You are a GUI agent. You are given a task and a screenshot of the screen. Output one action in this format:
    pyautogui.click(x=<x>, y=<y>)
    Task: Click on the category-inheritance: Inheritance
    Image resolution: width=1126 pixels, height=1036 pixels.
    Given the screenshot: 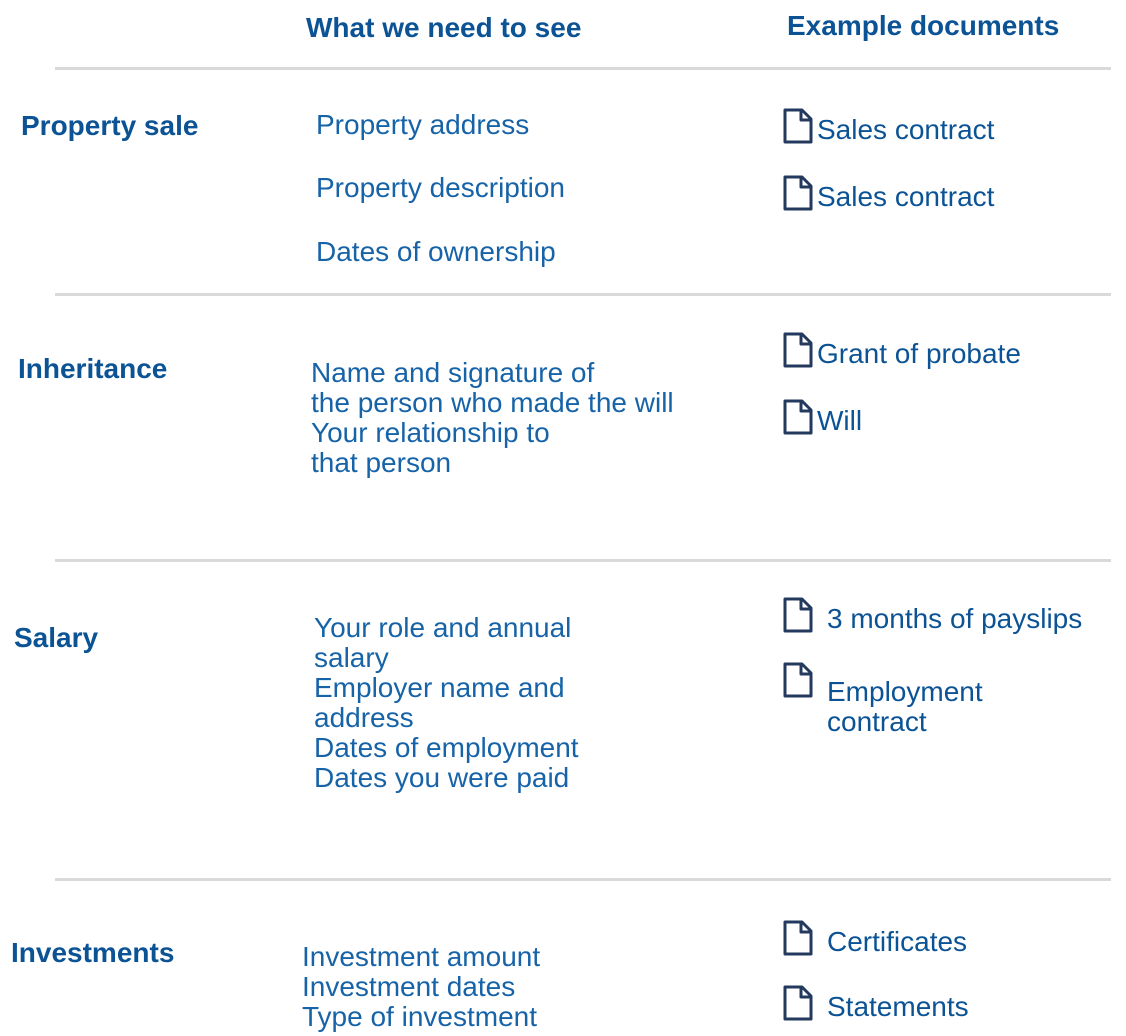 What is the action you would take?
    pyautogui.click(x=93, y=368)
    